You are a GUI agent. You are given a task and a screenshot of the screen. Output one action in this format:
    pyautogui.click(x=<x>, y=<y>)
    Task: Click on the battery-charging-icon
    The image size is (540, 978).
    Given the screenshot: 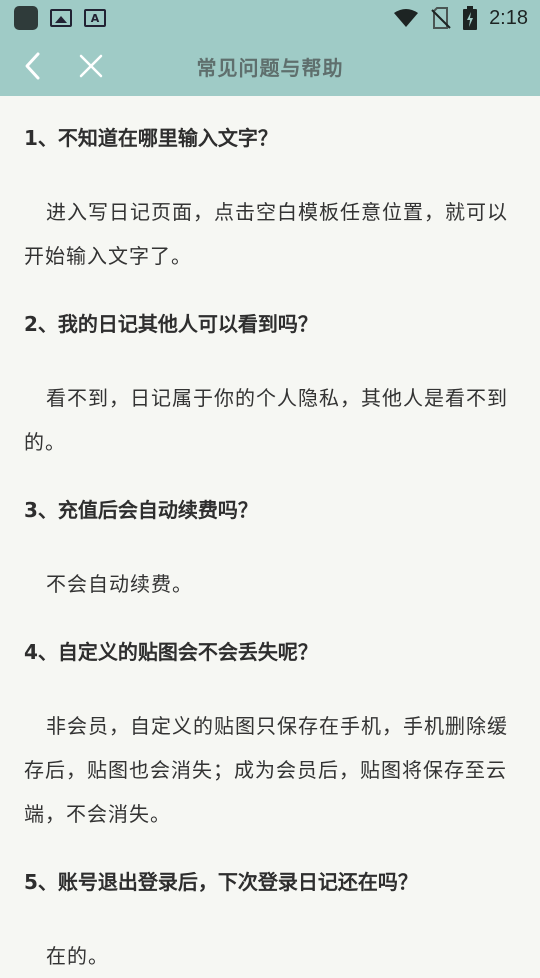 What is the action you would take?
    pyautogui.click(x=470, y=18)
    